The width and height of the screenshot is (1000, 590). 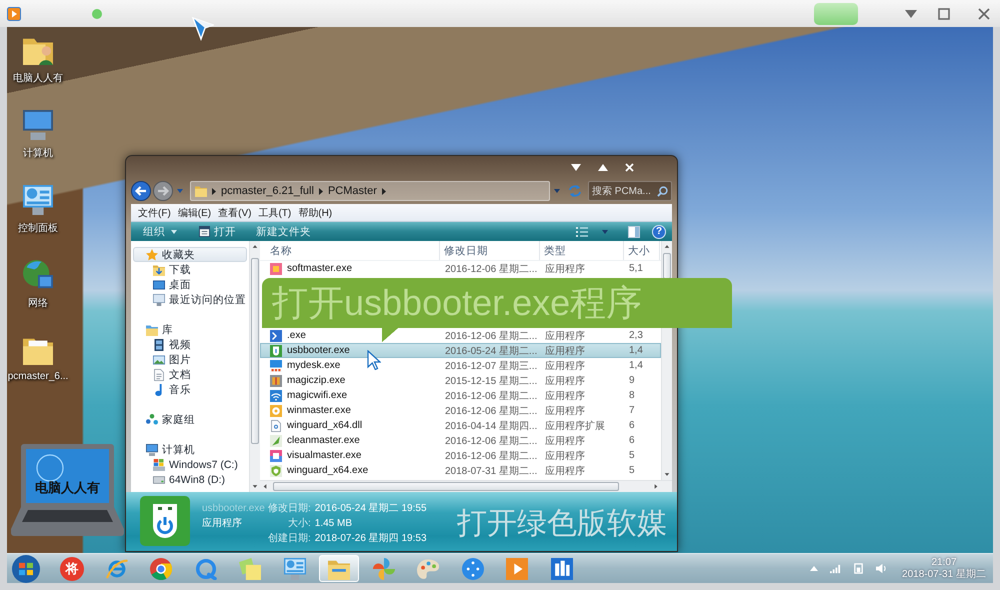 What do you see at coordinates (38, 70) in the screenshot?
I see `desktop-shortcut: 电脑人人有` at bounding box center [38, 70].